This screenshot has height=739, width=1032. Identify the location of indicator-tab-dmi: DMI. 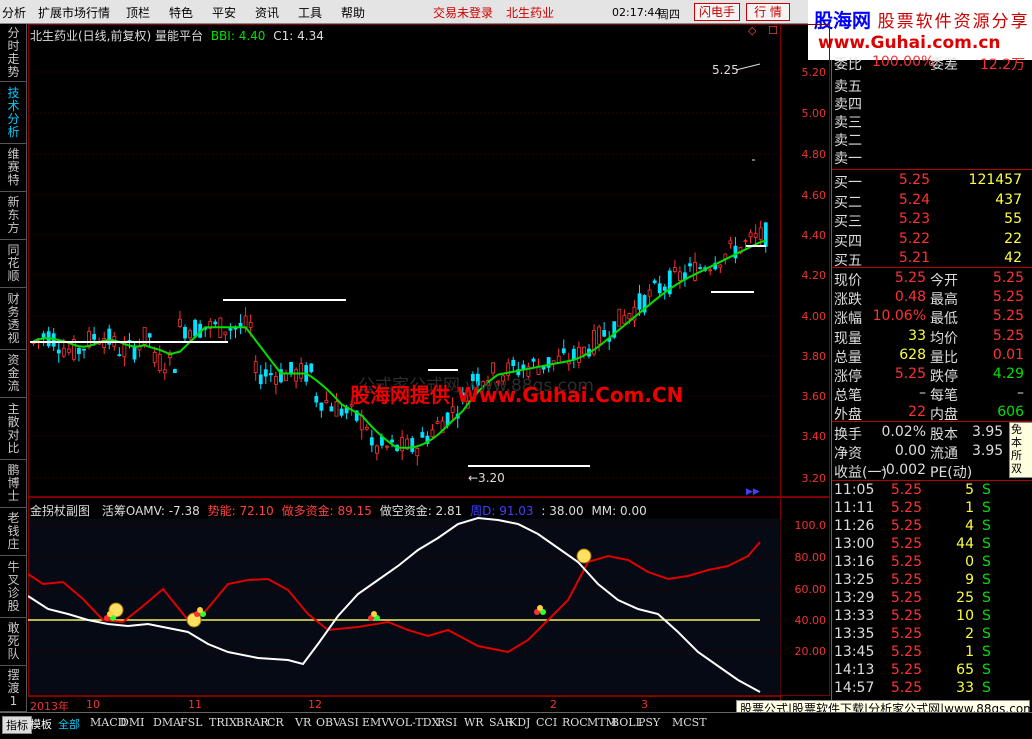
(132, 722).